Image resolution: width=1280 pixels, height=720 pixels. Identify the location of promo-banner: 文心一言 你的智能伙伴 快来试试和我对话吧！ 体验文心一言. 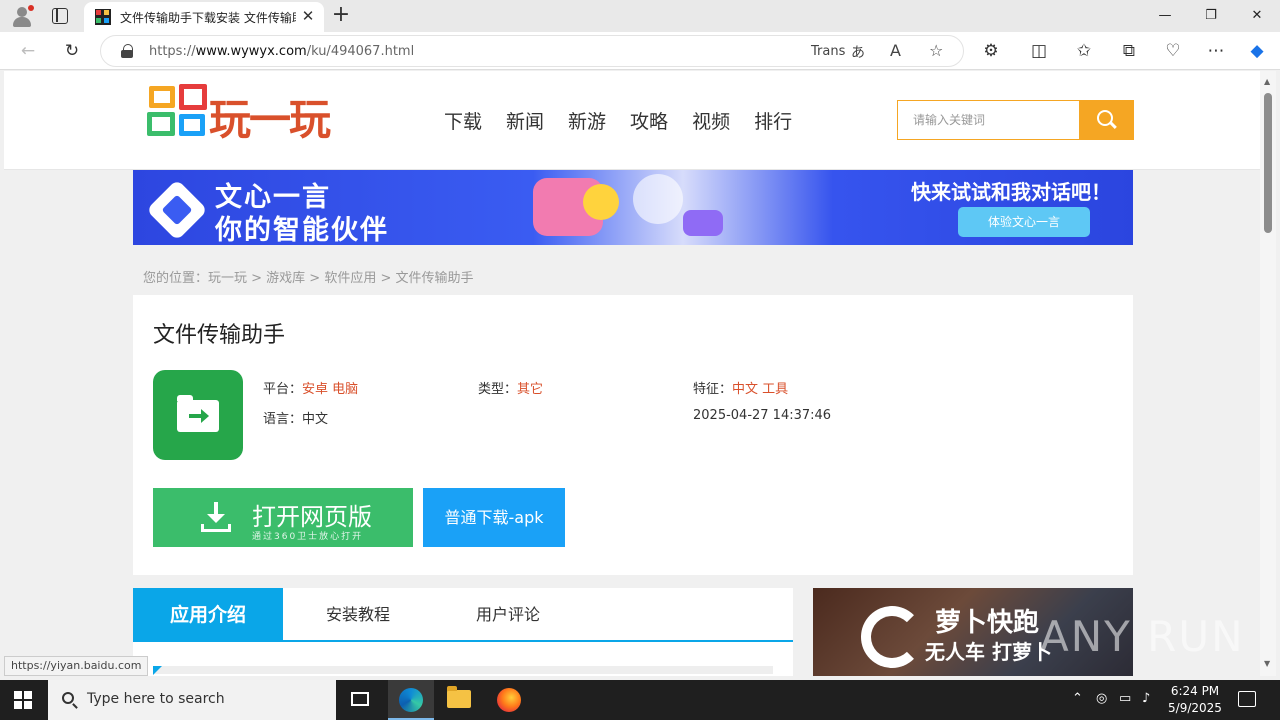
(633, 207).